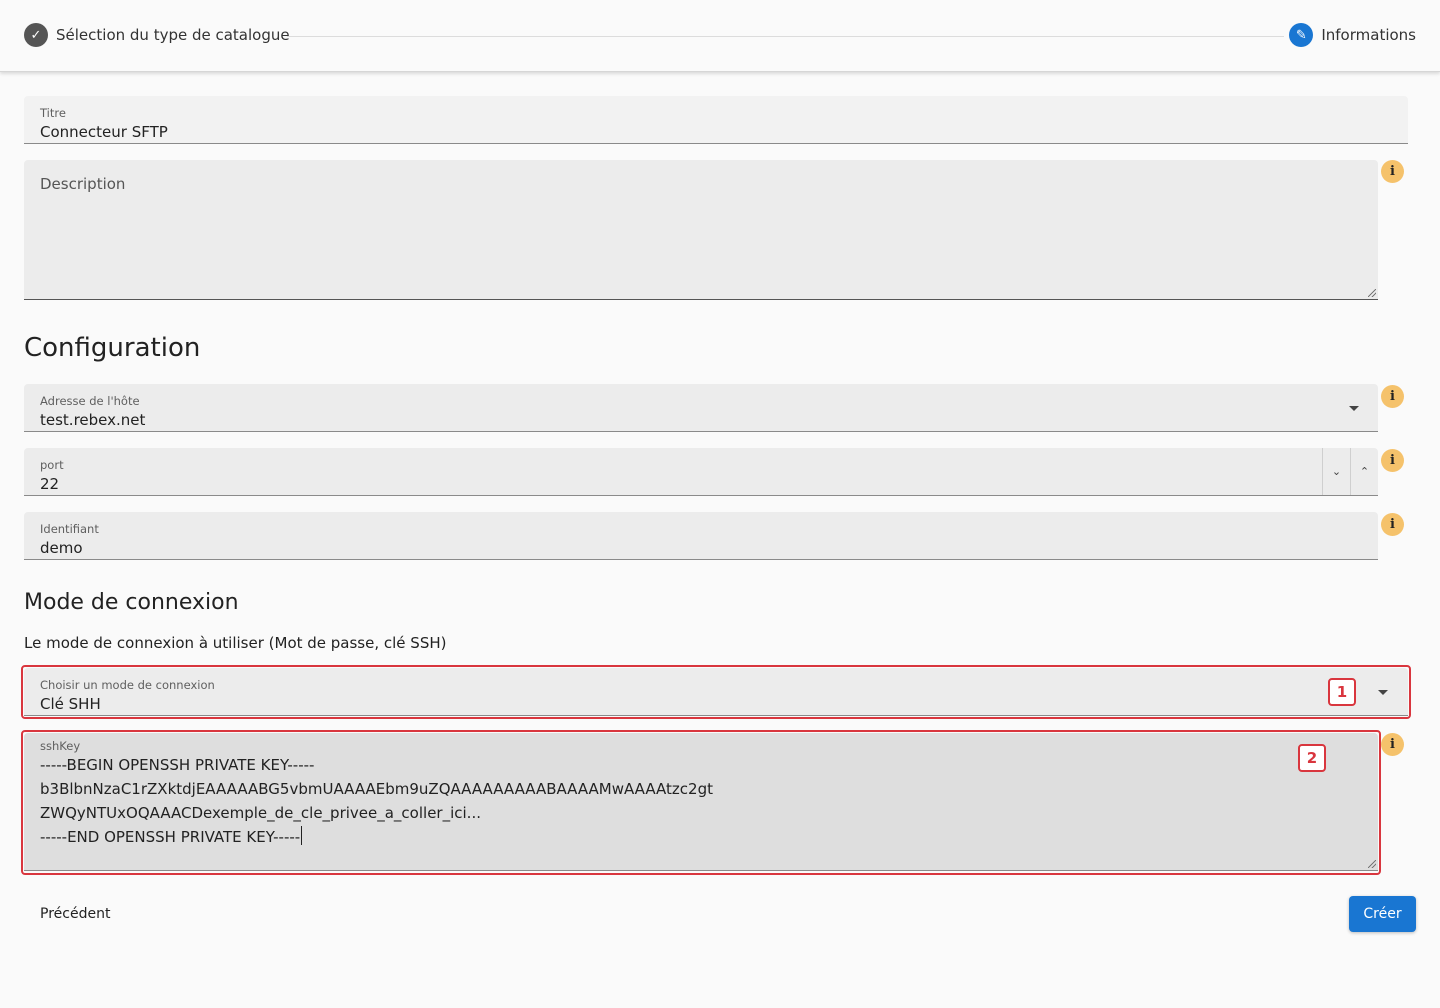 The image size is (1440, 1008). I want to click on annotation-badge-1: 1, so click(1342, 692).